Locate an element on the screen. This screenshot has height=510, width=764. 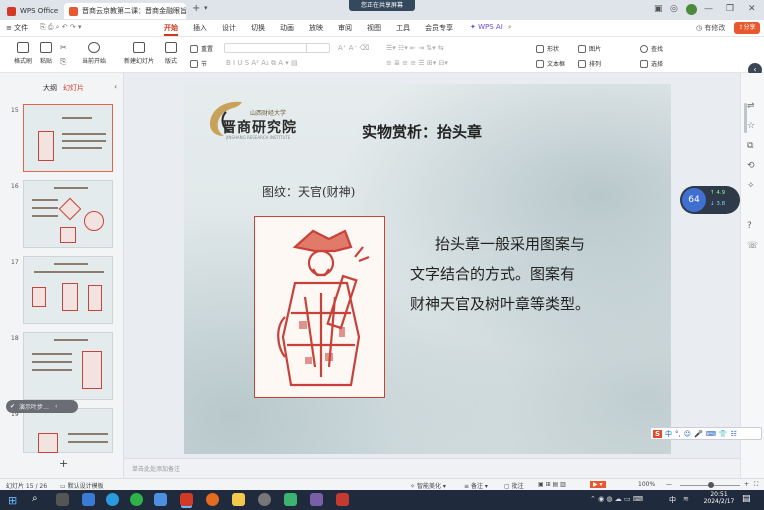
tray-icons: ⌃ ◉ ◍ ☁ ▭ ⌨ is located at coordinates (616, 499).